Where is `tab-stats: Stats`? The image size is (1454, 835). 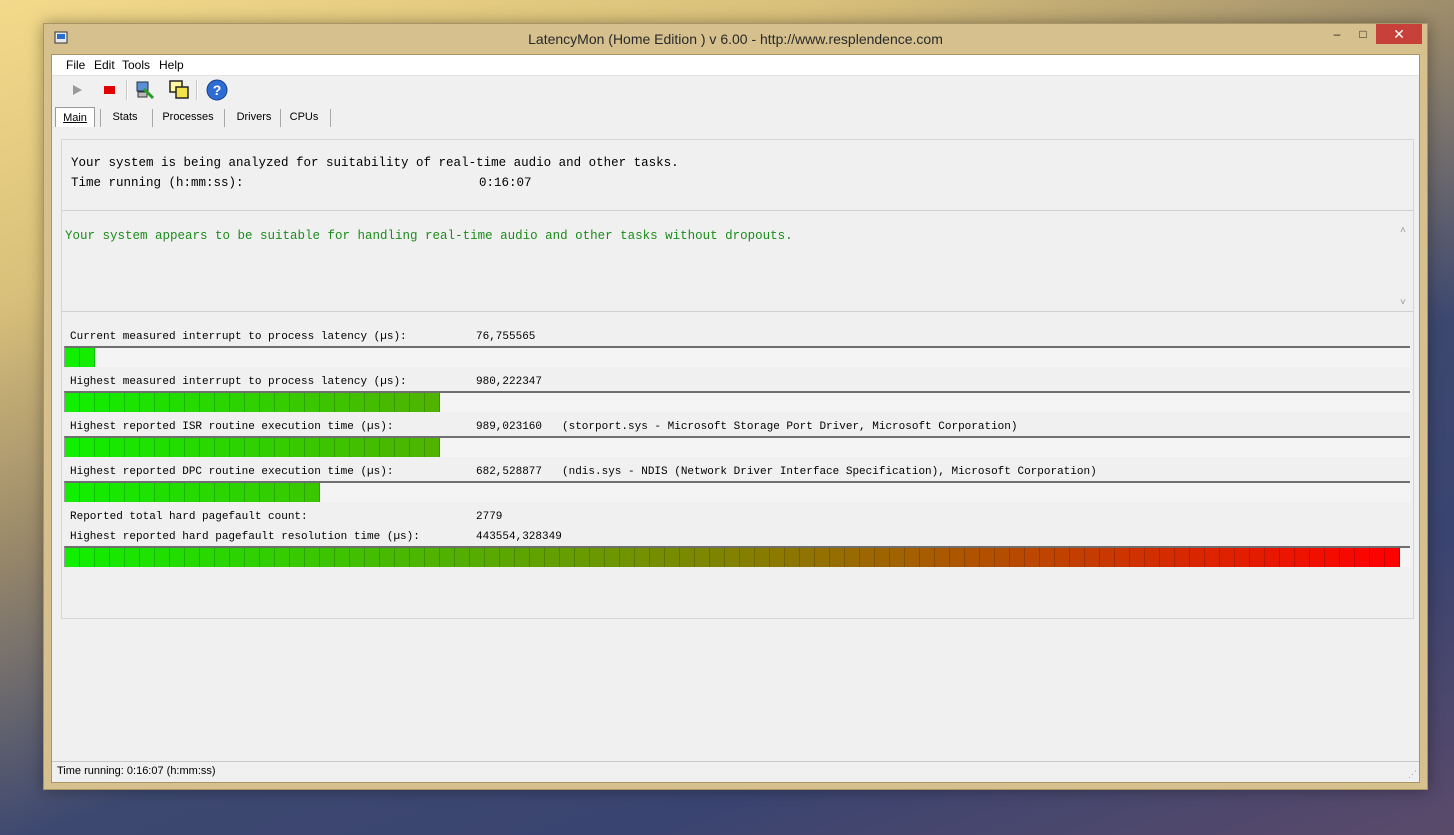 tab-stats: Stats is located at coordinates (125, 117).